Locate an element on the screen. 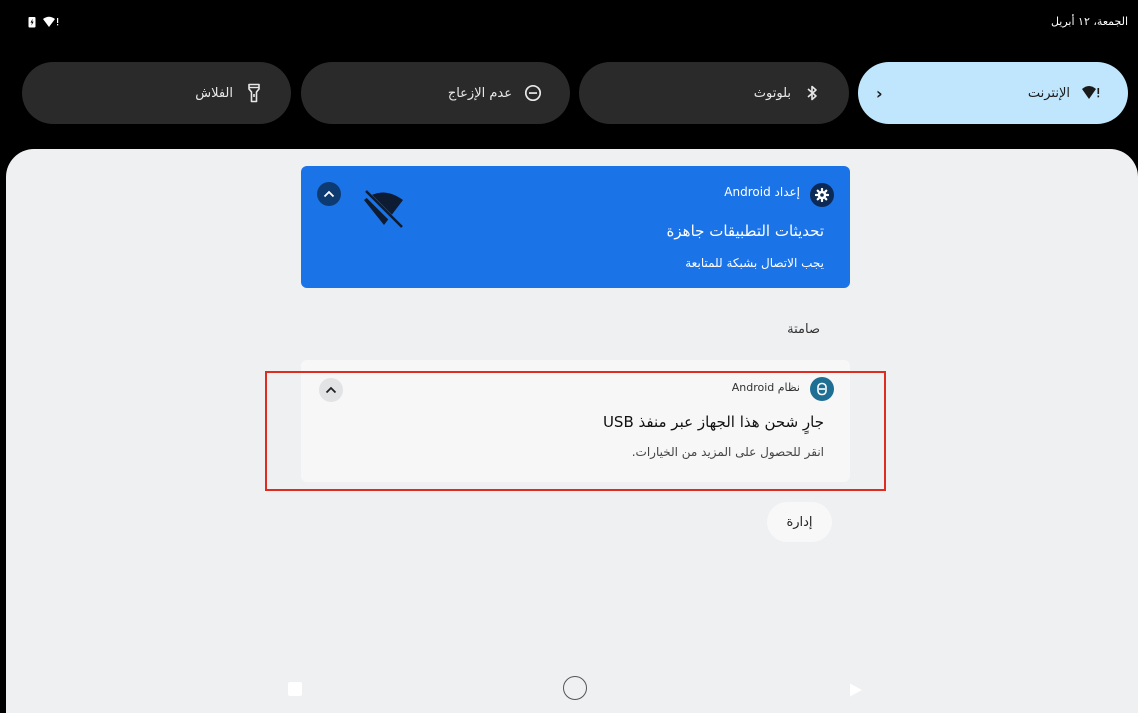 This screenshot has width=1138, height=713. manage-button: إدارة is located at coordinates (799, 522).